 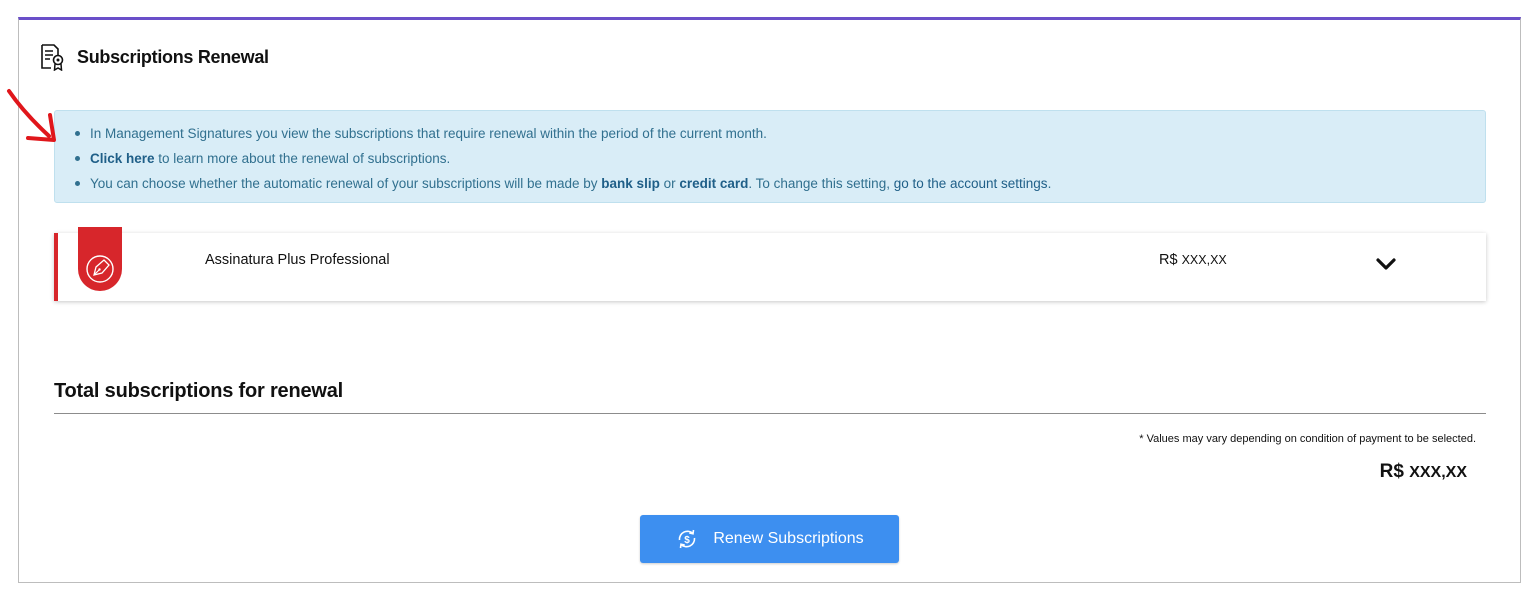 I want to click on dollar-refresh-icon: $, so click(x=687, y=539).